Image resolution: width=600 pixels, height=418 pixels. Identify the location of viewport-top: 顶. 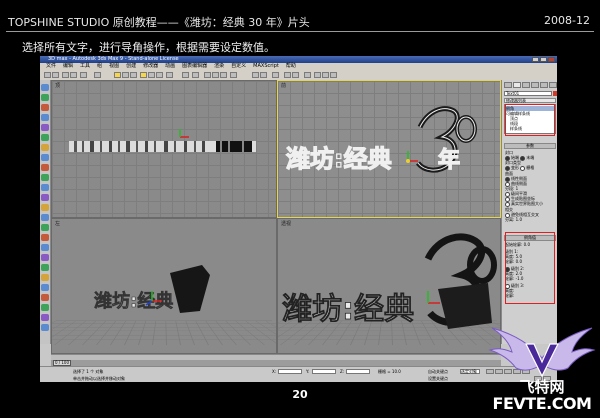
(164, 149).